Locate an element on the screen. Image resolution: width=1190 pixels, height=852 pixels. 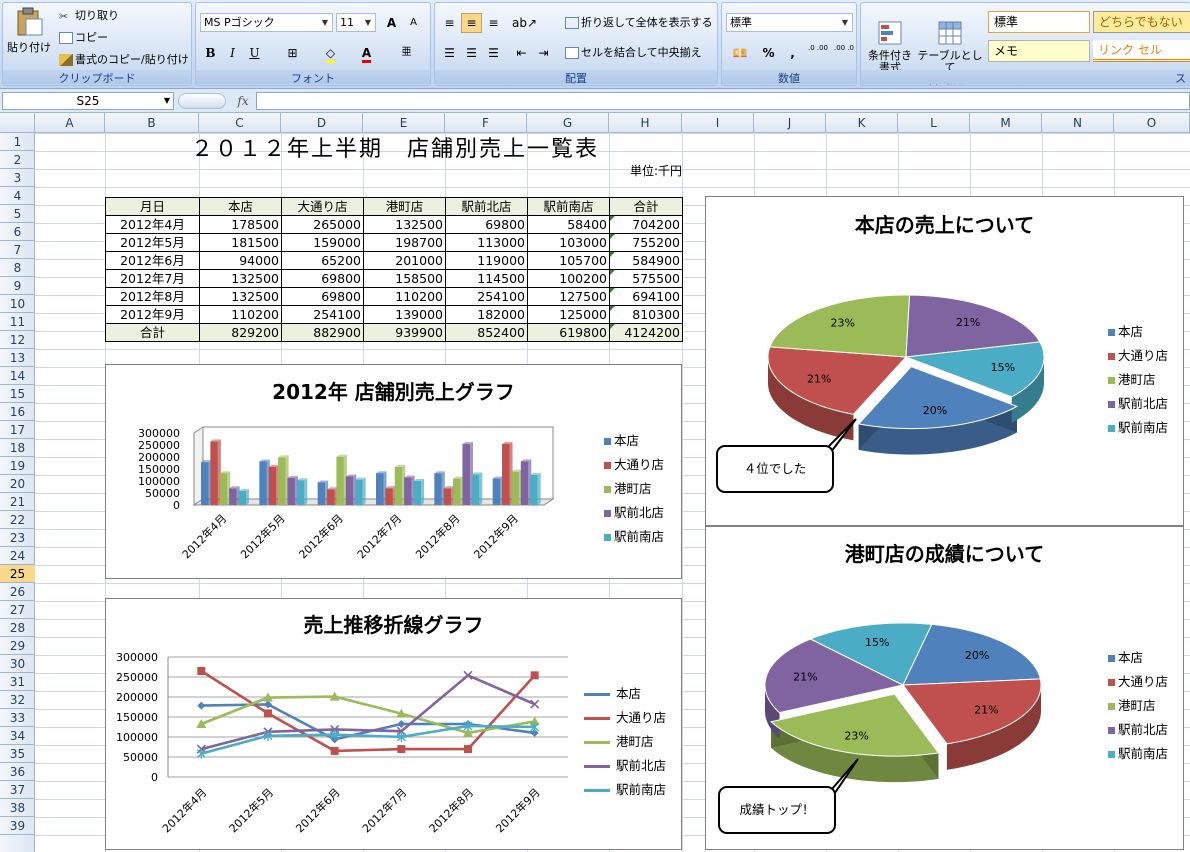
table-cell: 港町店 is located at coordinates (404, 206).